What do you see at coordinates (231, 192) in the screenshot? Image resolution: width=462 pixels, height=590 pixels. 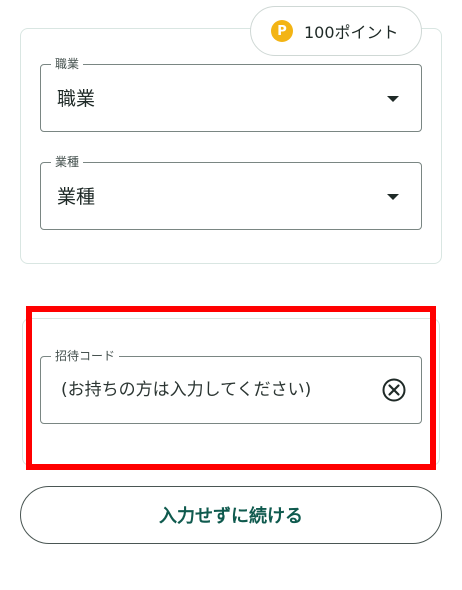 I see `industry-select: 業種 業種` at bounding box center [231, 192].